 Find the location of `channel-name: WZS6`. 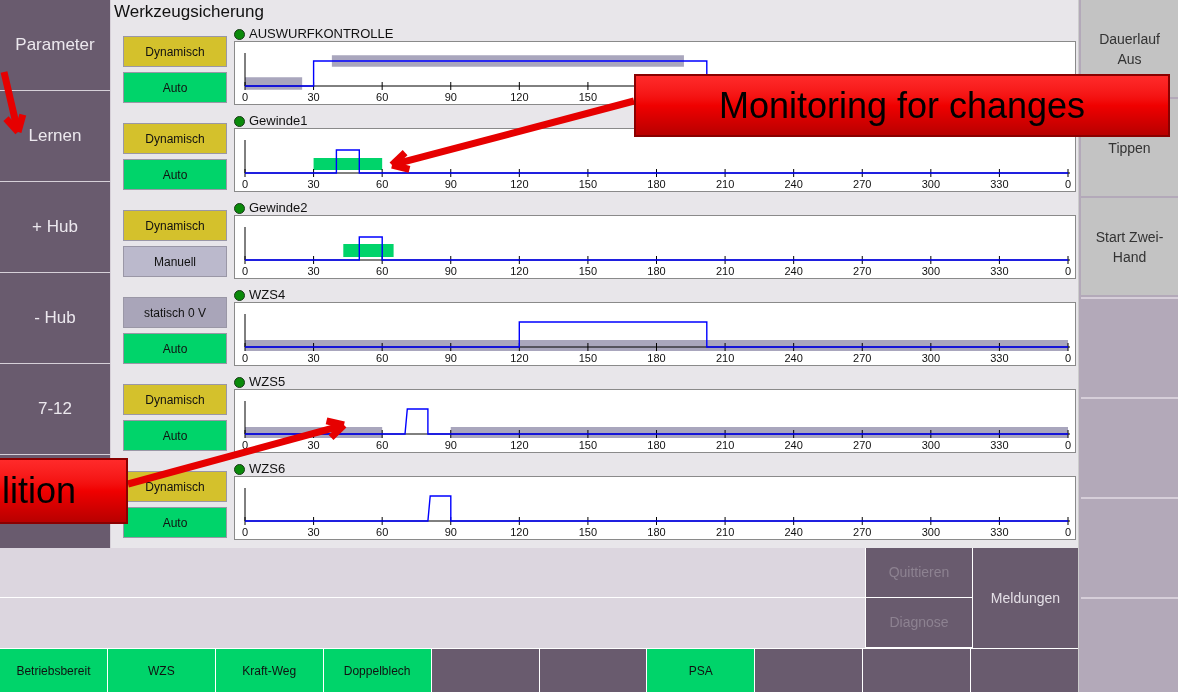

channel-name: WZS6 is located at coordinates (267, 469).